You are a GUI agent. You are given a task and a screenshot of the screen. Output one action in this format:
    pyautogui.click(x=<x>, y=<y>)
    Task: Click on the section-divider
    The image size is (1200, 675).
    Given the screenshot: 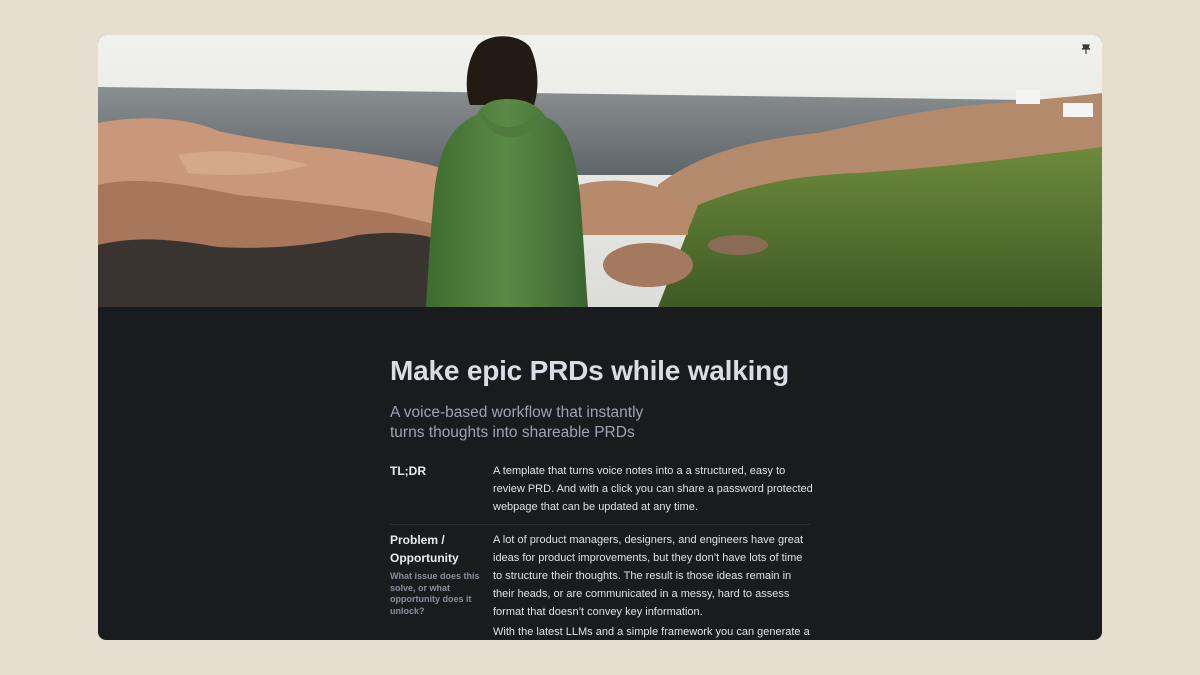 What is the action you would take?
    pyautogui.click(x=600, y=524)
    